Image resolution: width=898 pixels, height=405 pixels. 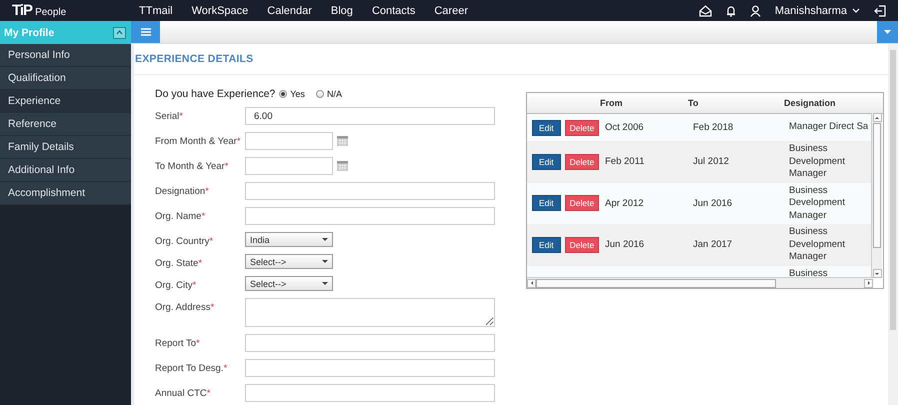 What do you see at coordinates (694, 103) in the screenshot?
I see `column-header: To` at bounding box center [694, 103].